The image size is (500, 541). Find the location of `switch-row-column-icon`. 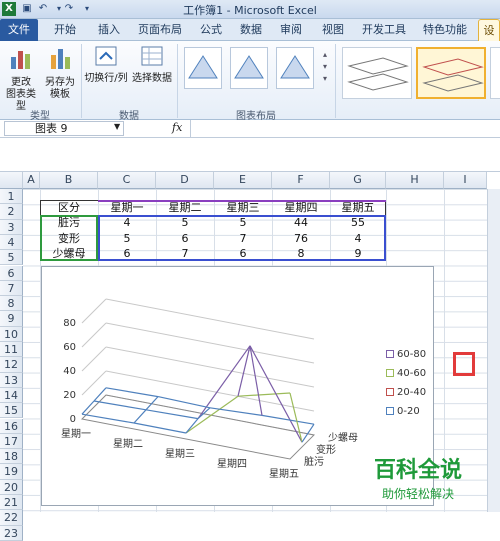

switch-row-column-icon is located at coordinates (106, 56).